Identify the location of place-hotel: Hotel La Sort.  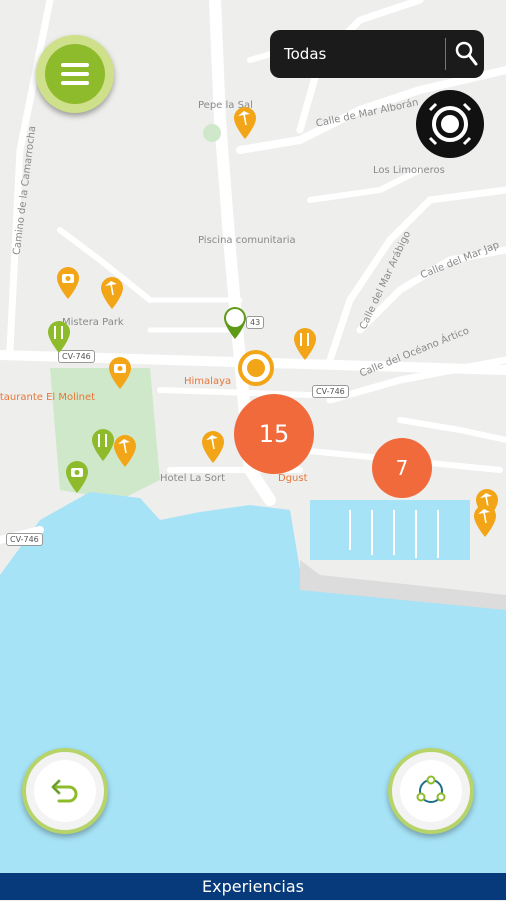
(193, 478).